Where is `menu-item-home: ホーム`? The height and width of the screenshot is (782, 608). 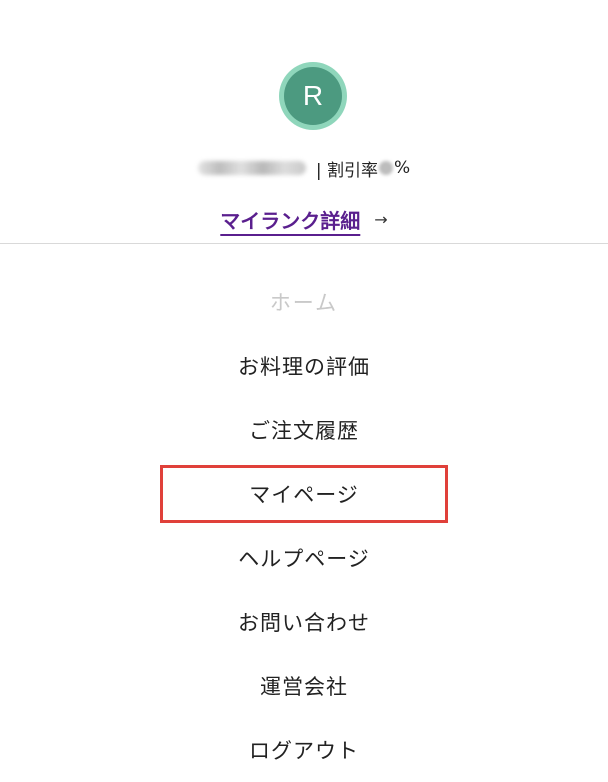 menu-item-home: ホーム is located at coordinates (304, 302).